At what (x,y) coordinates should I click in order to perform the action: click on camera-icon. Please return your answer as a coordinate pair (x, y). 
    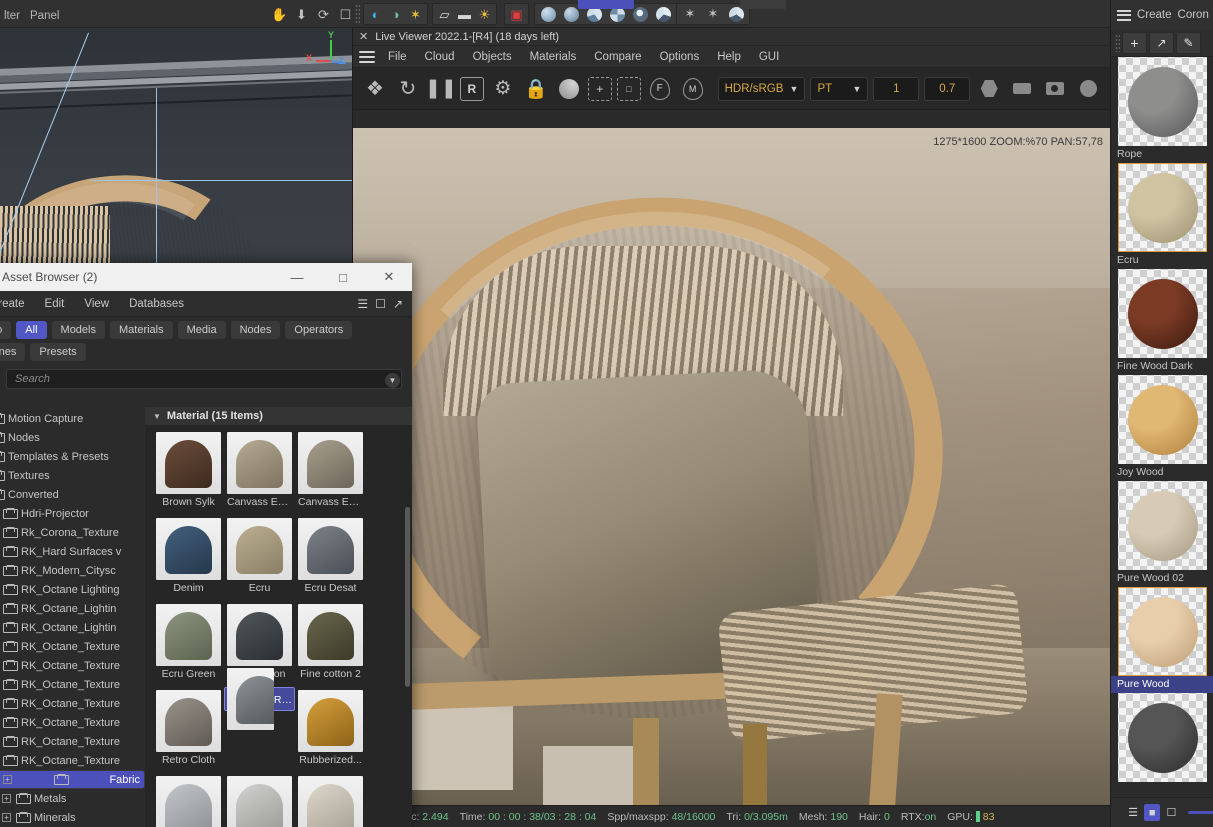
    Looking at the image, I should click on (1055, 89).